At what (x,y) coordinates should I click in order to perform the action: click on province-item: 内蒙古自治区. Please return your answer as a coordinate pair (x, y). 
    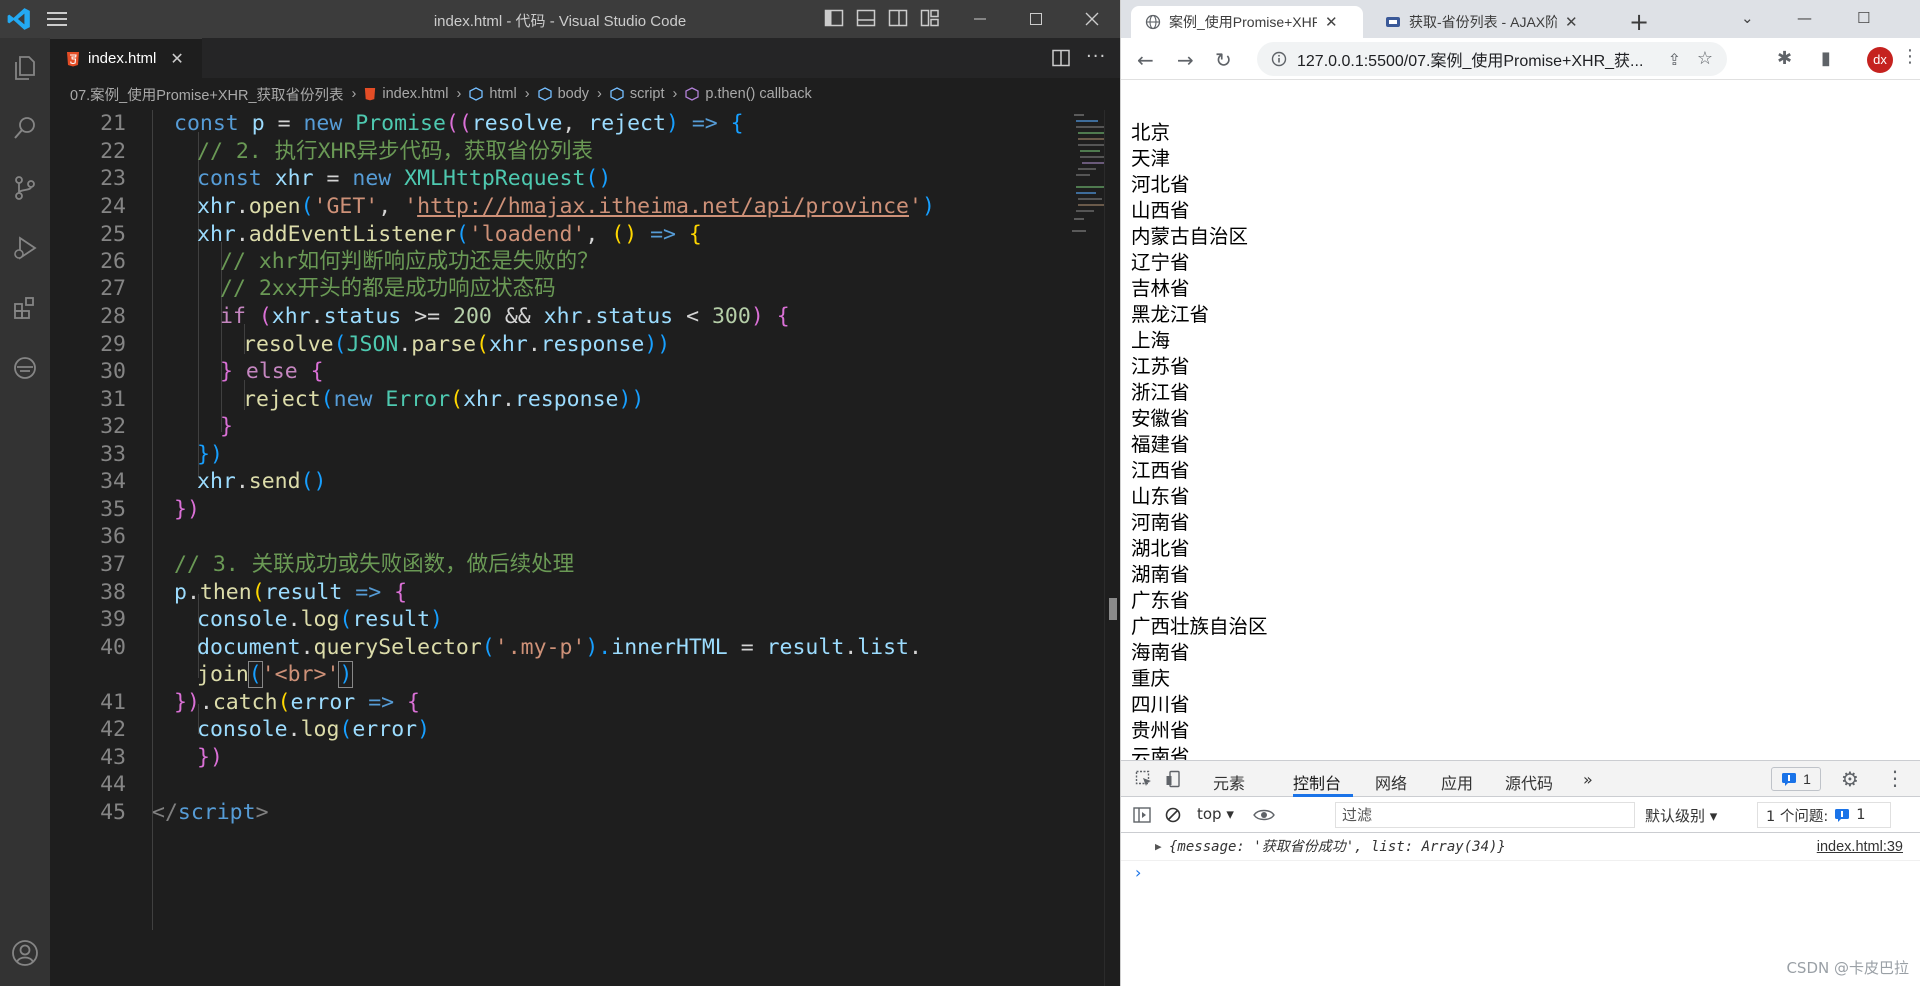
    Looking at the image, I should click on (1190, 236).